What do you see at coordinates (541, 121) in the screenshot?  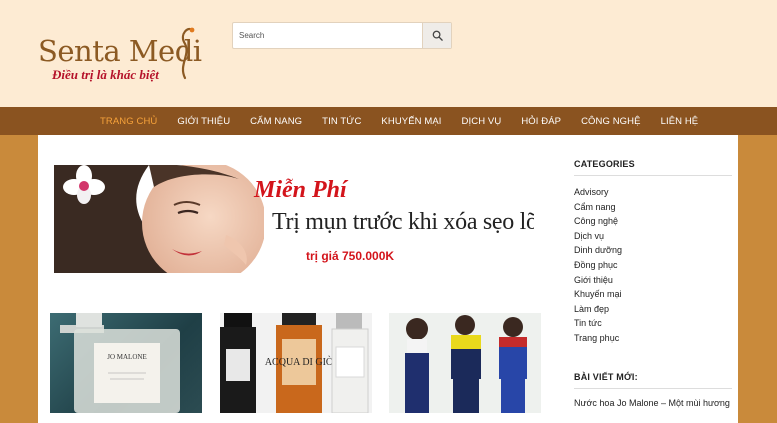 I see `nav-item-hoi-dap: HỎI ĐÁP` at bounding box center [541, 121].